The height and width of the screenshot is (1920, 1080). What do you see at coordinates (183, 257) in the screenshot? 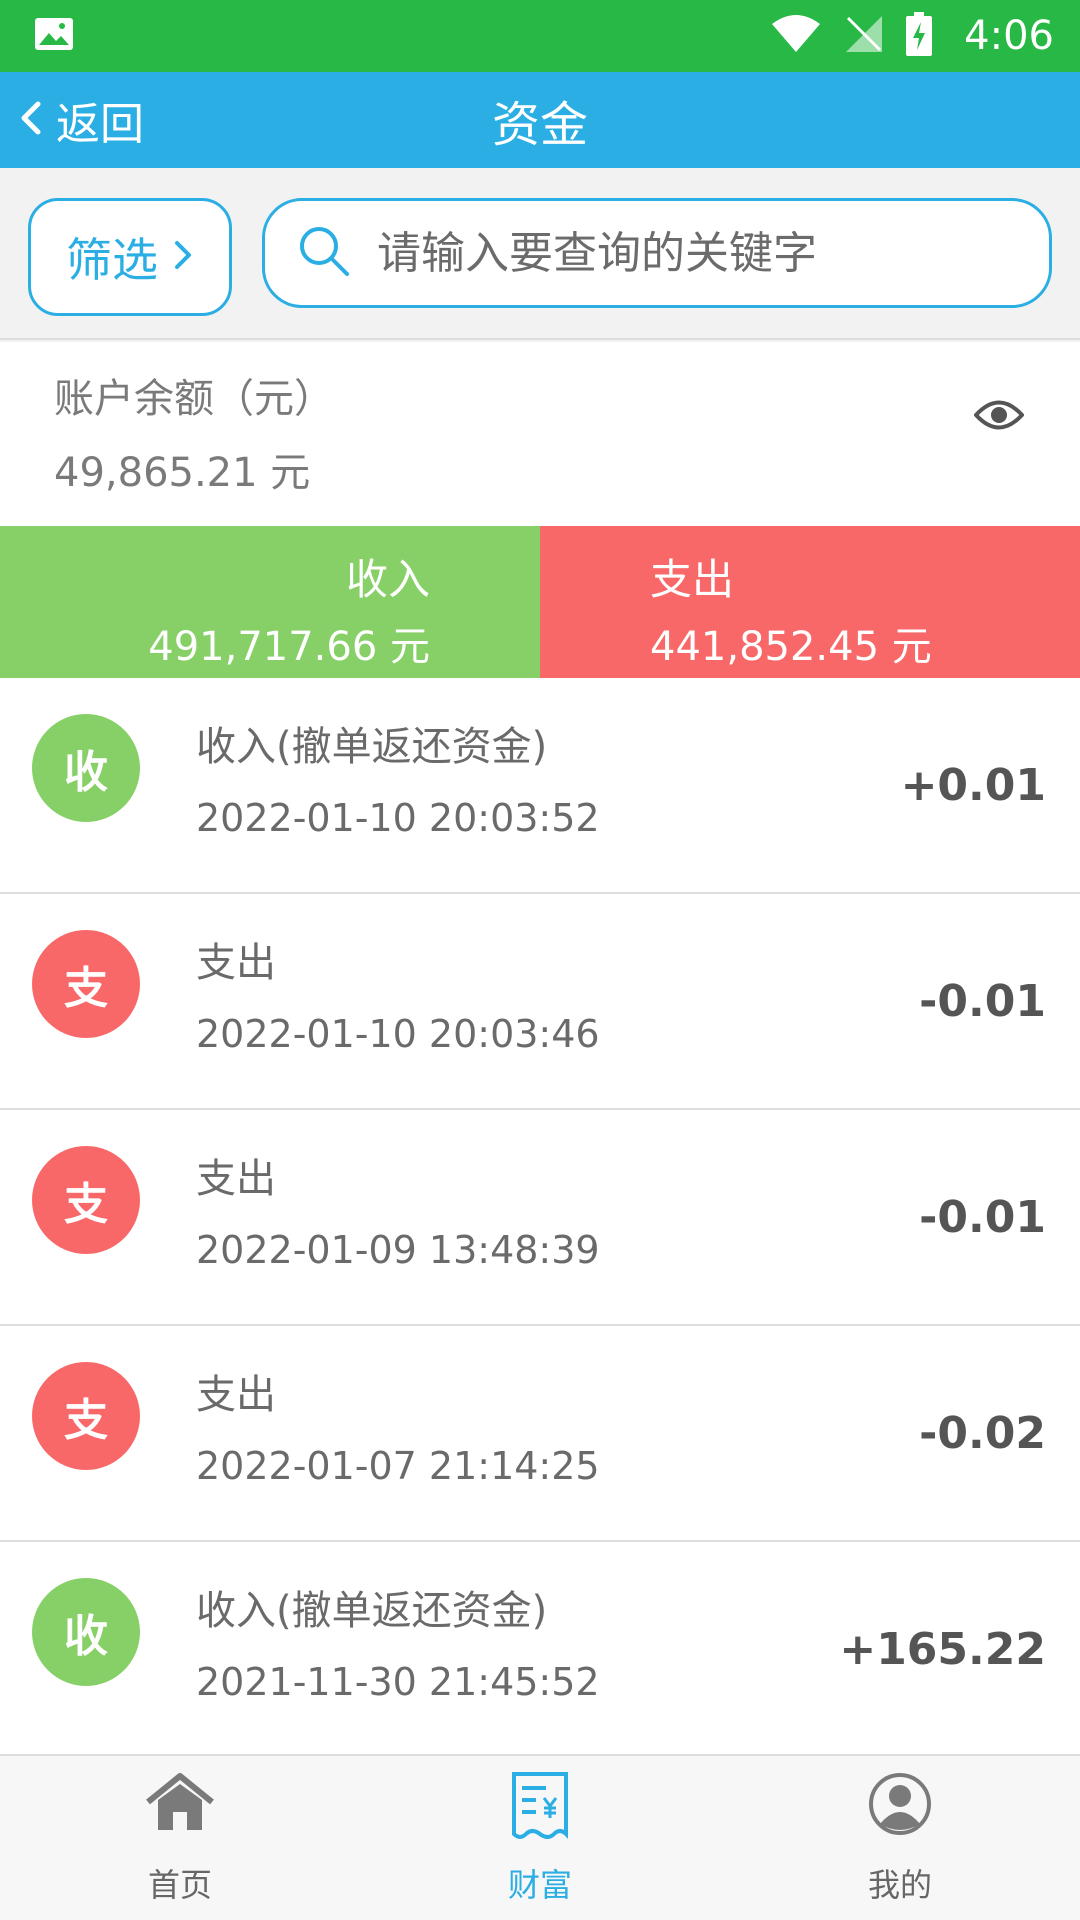
I see `chevron-right-icon` at bounding box center [183, 257].